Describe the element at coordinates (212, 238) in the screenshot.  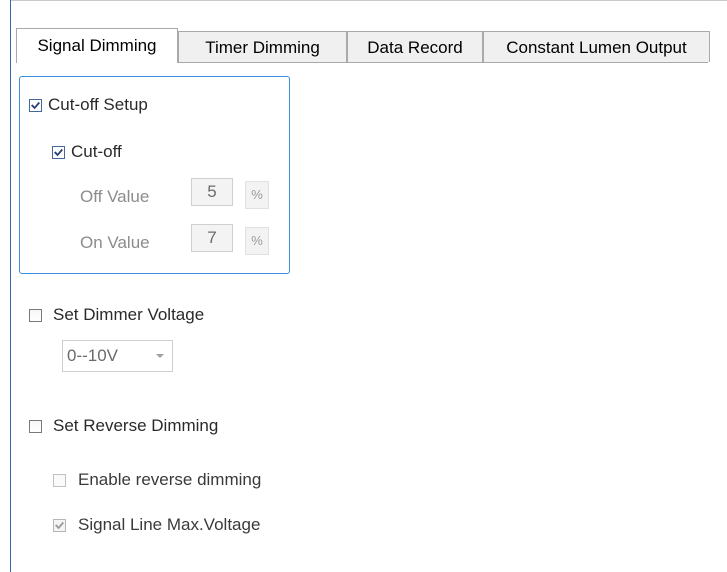
I see `on-value-input: 7` at that location.